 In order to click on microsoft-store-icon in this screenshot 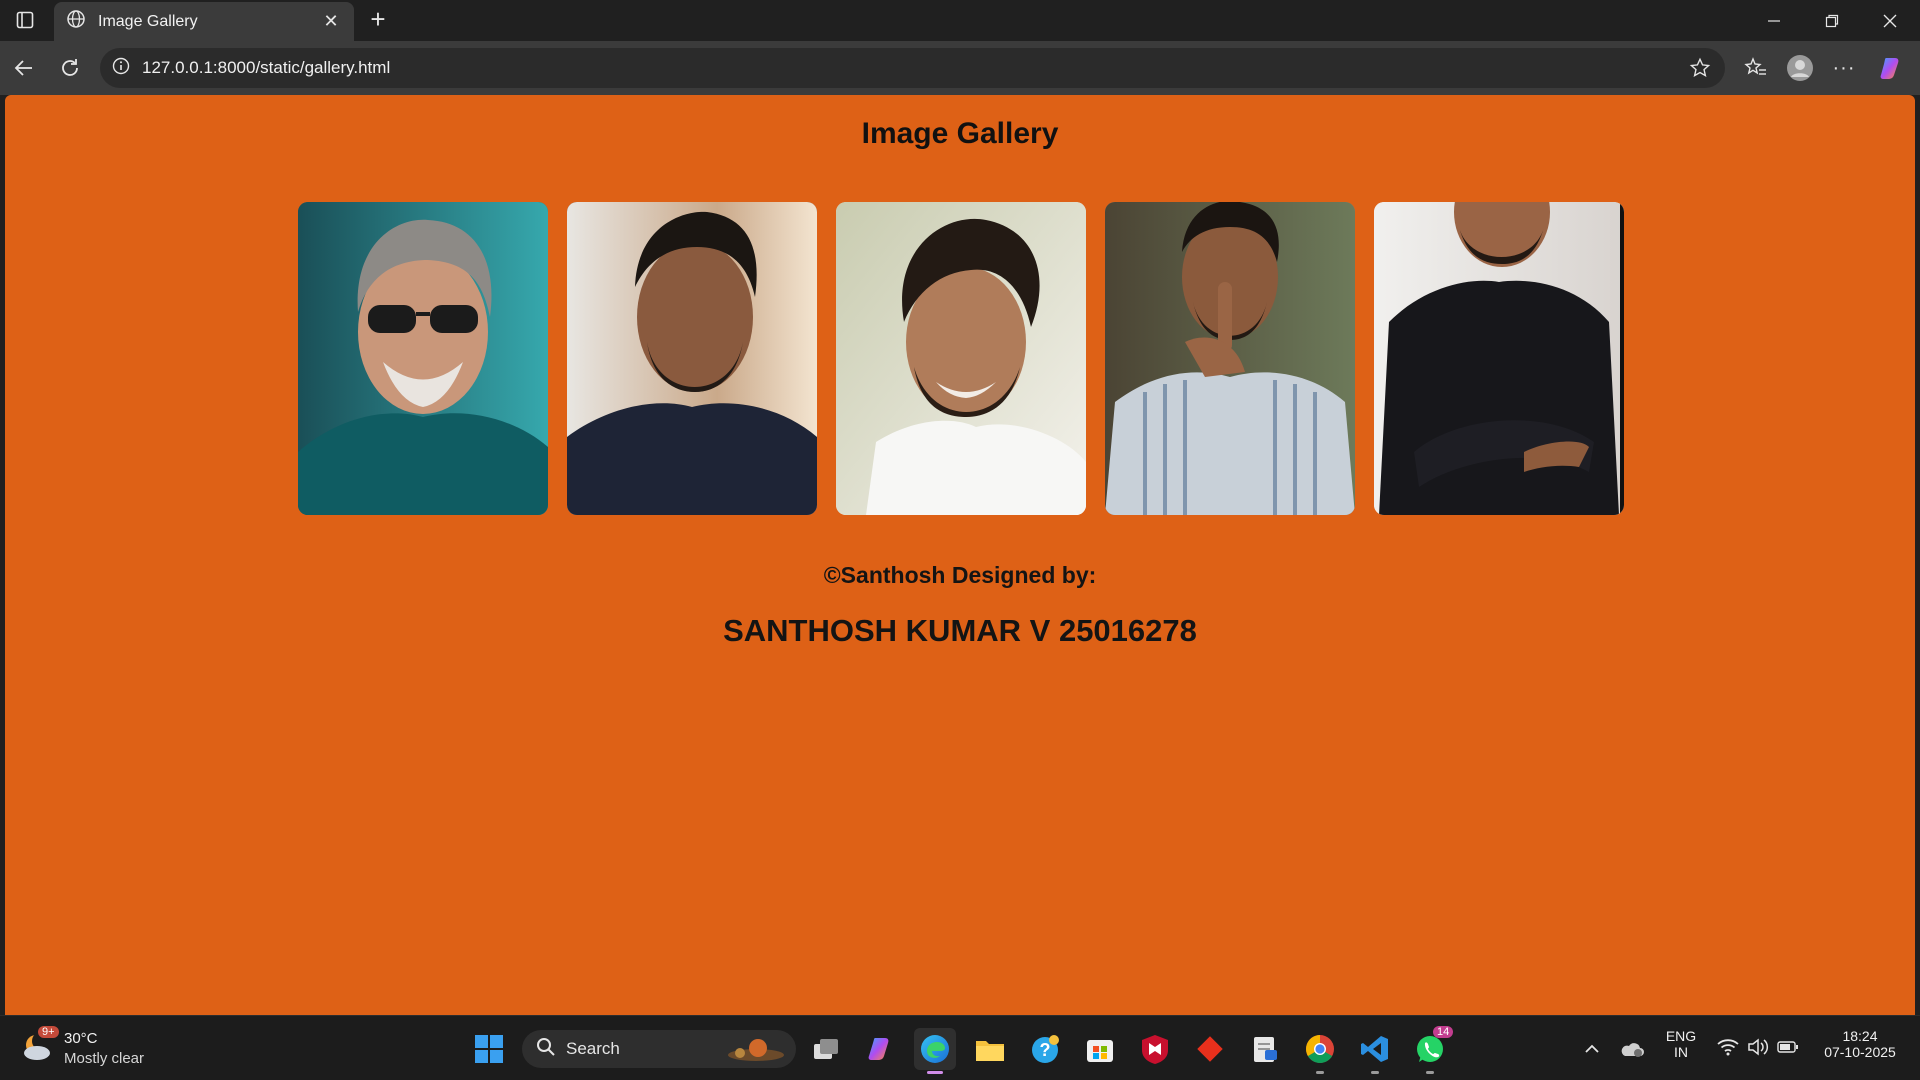, I will do `click(1100, 1049)`.